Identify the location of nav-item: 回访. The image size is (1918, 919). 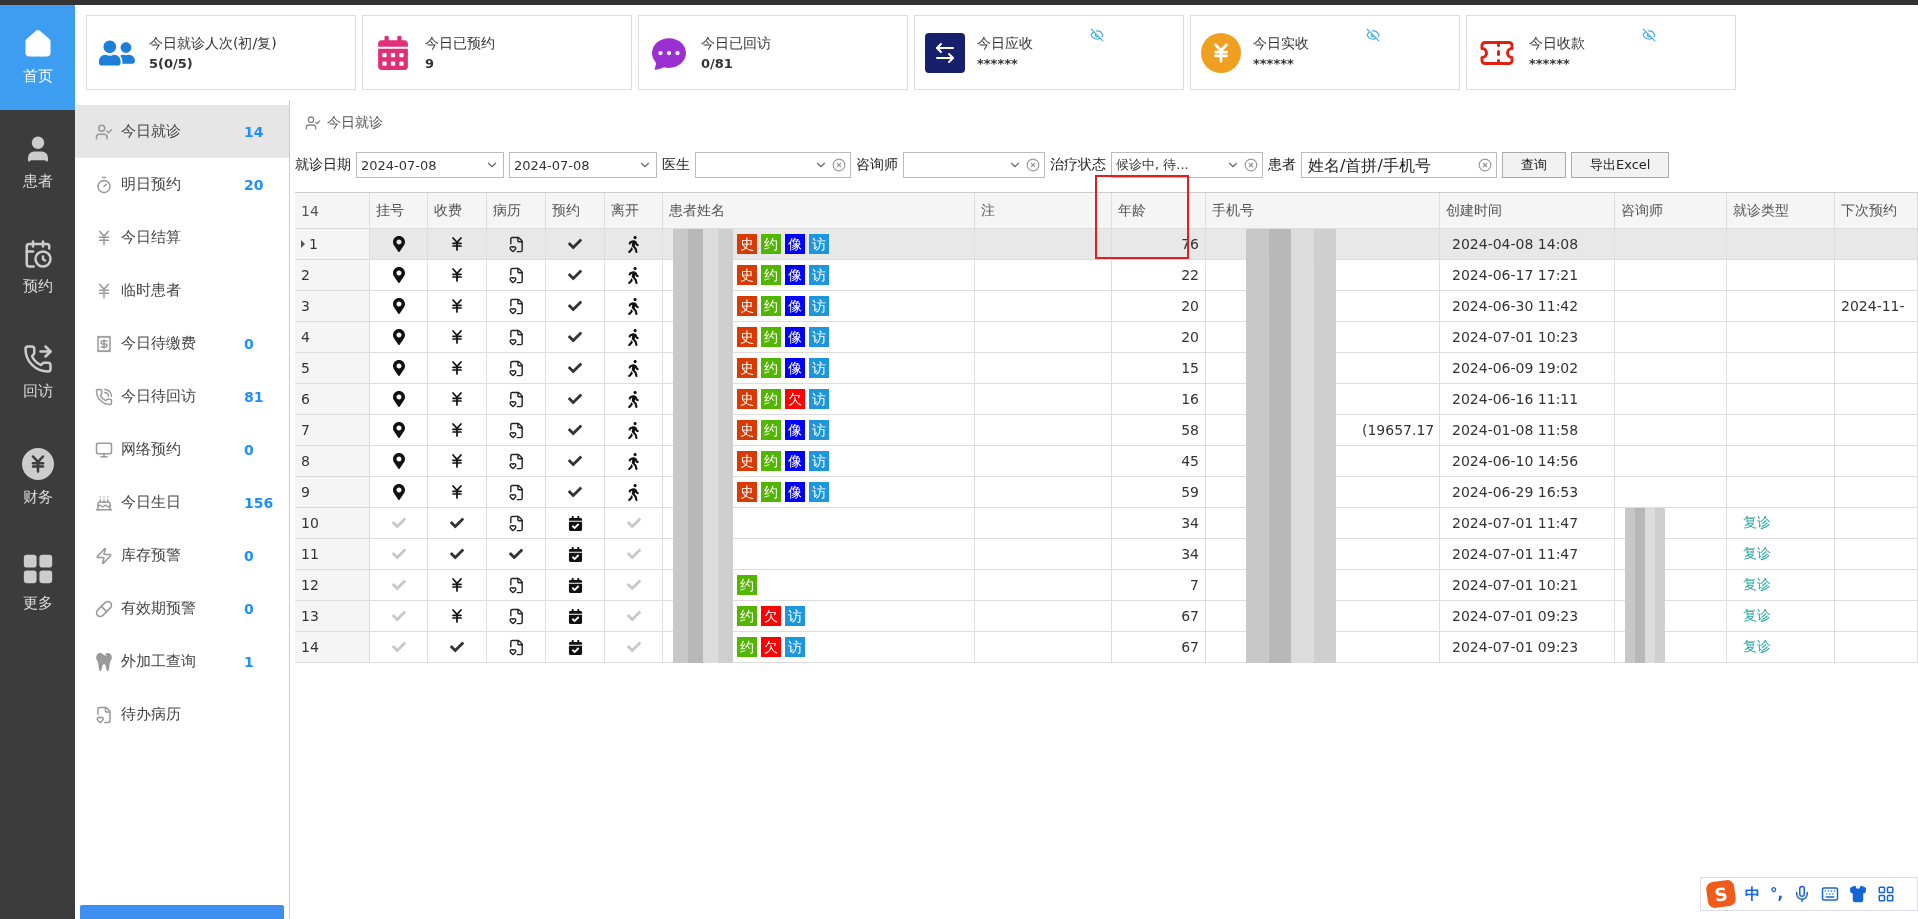
(37, 372).